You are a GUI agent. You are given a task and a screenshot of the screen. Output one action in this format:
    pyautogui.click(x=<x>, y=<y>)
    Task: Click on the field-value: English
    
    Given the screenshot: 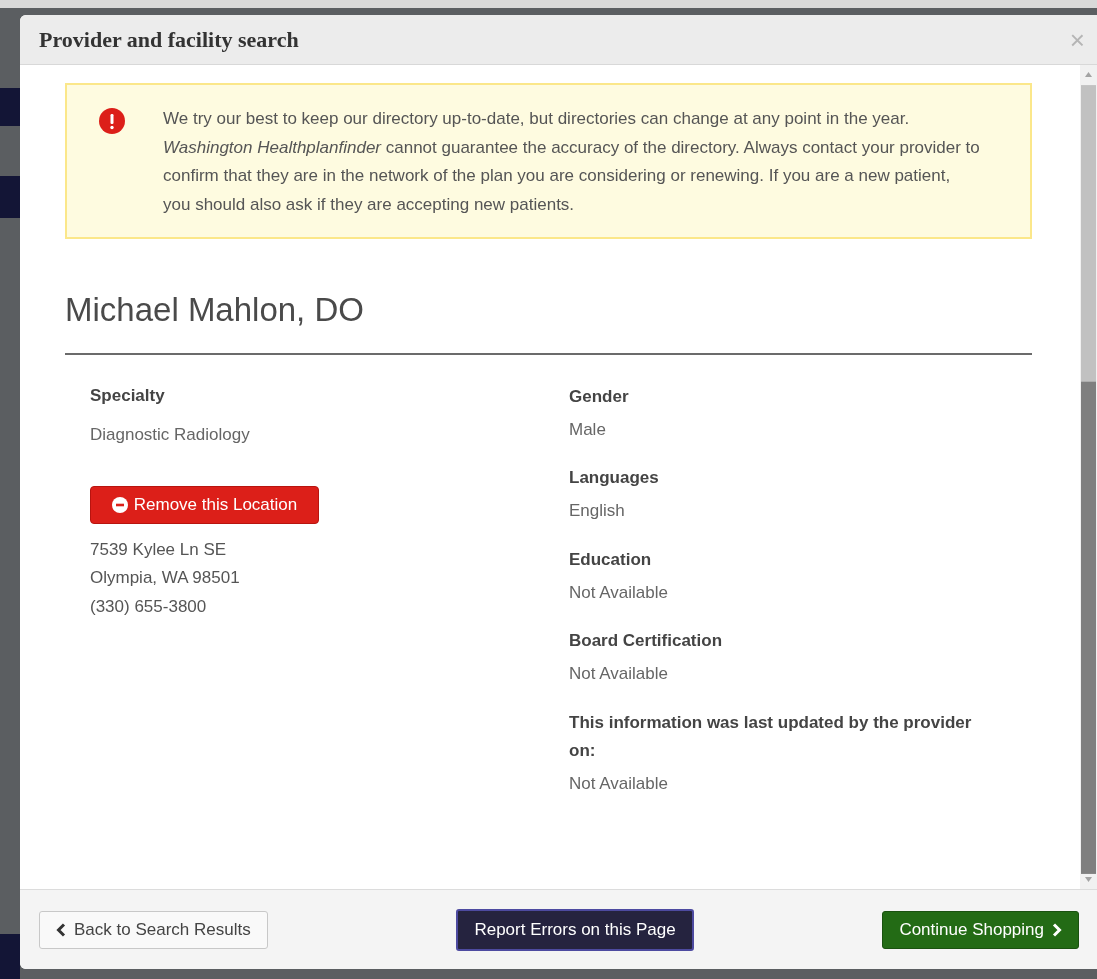 What is the action you would take?
    pyautogui.click(x=597, y=511)
    